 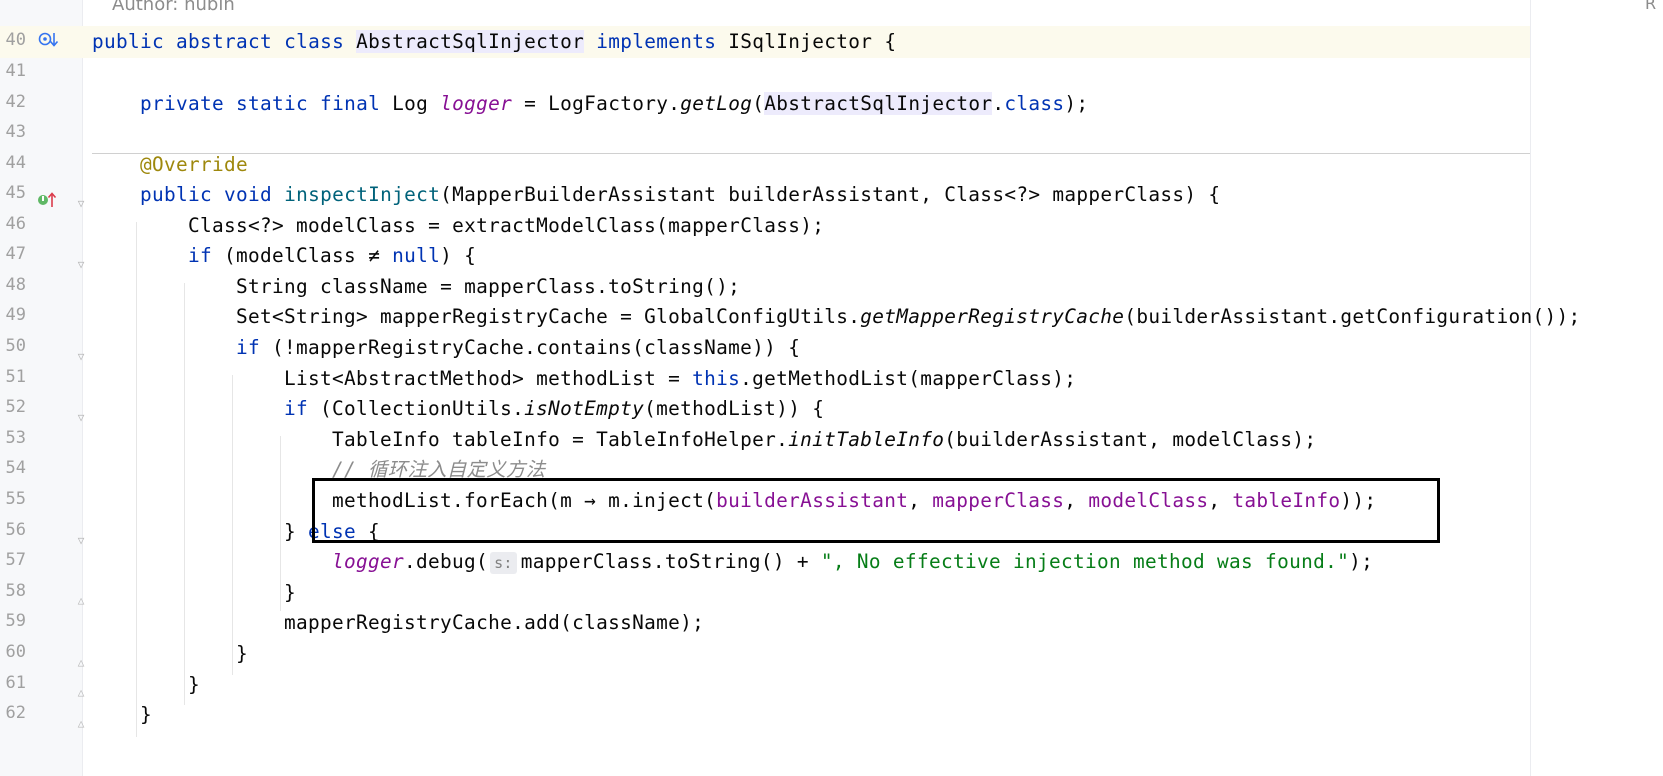 What do you see at coordinates (13, 499) in the screenshot?
I see `line-number: 55` at bounding box center [13, 499].